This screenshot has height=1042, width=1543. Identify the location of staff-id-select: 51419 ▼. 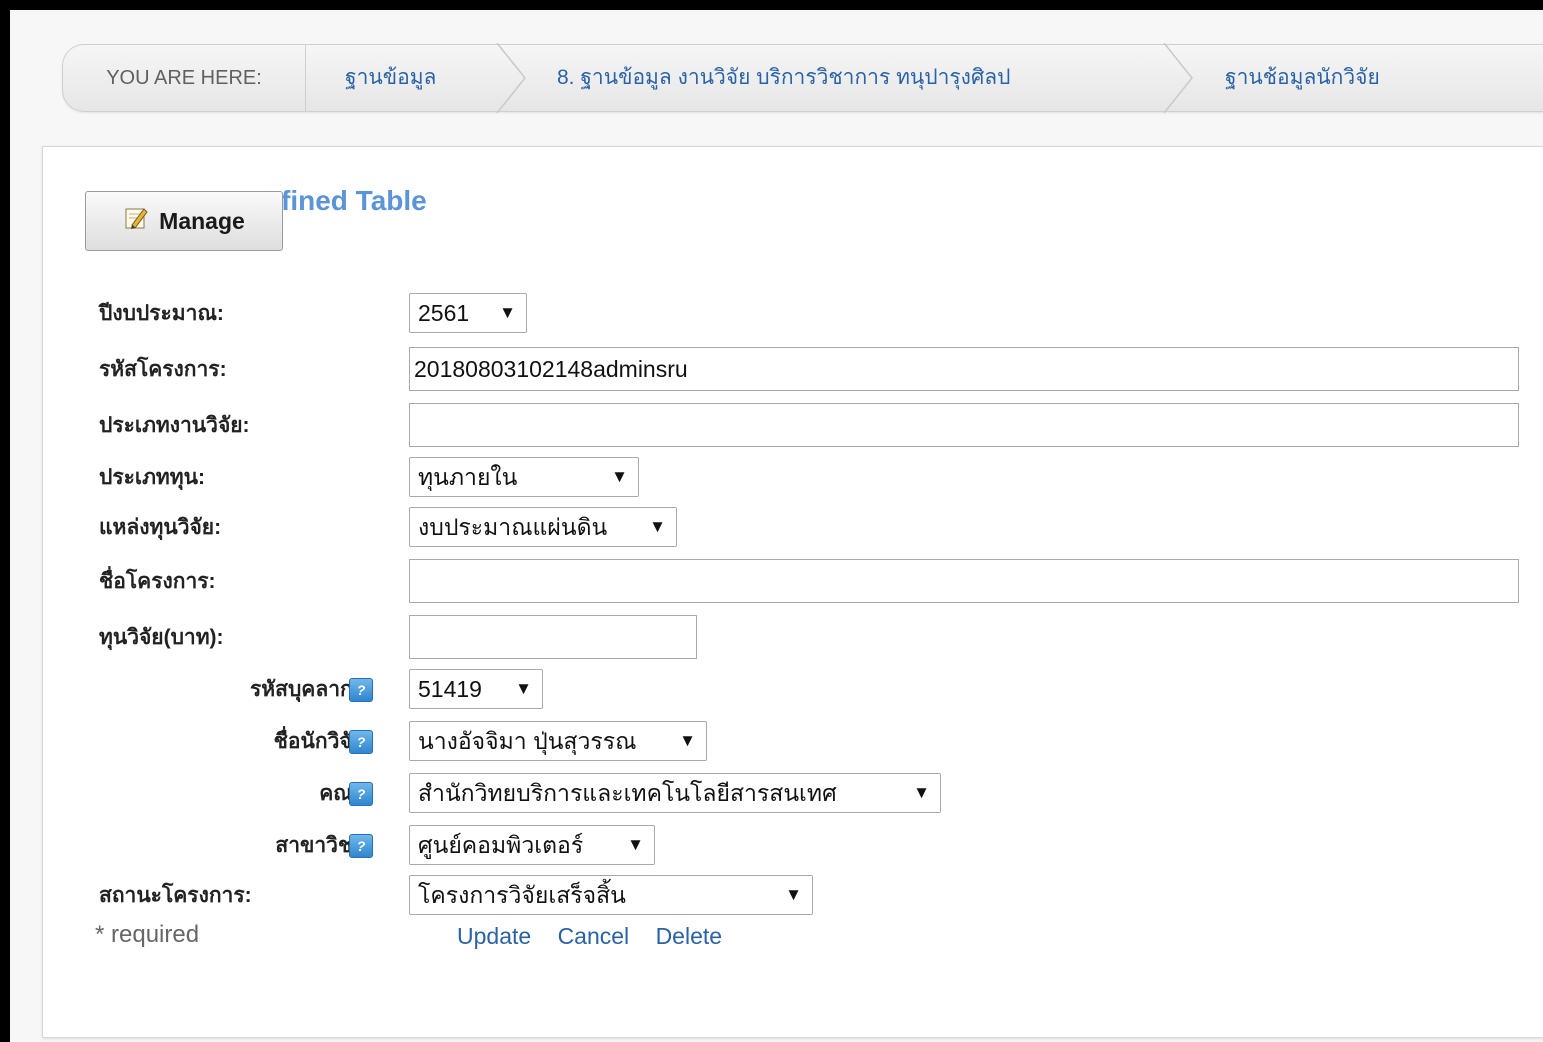
(476, 689).